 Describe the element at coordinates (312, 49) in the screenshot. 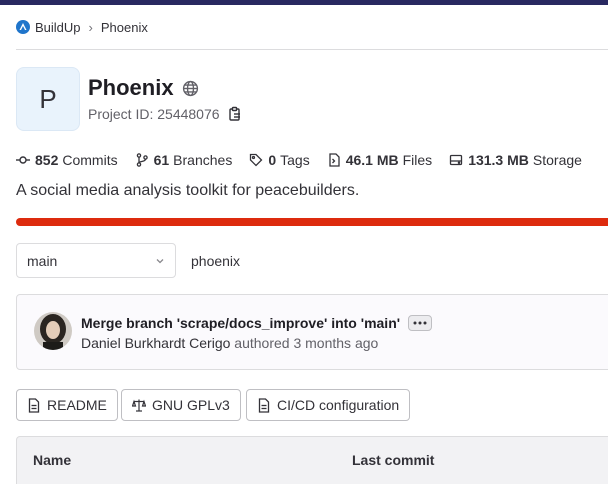

I see `divider` at that location.